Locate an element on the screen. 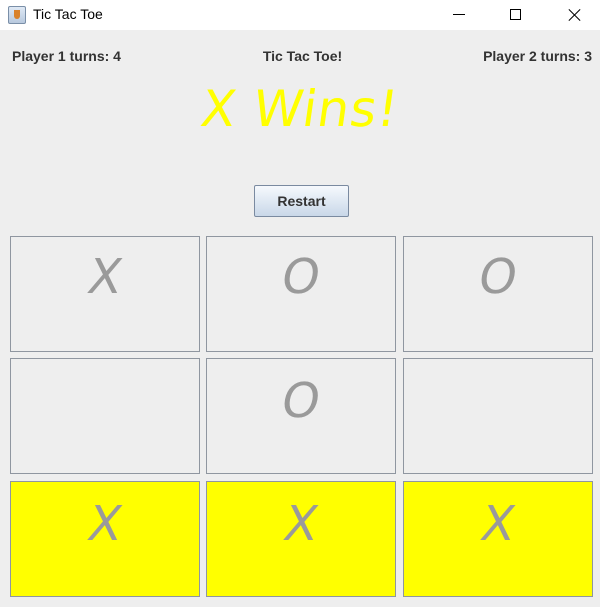  board-cell-6: X is located at coordinates (105, 539).